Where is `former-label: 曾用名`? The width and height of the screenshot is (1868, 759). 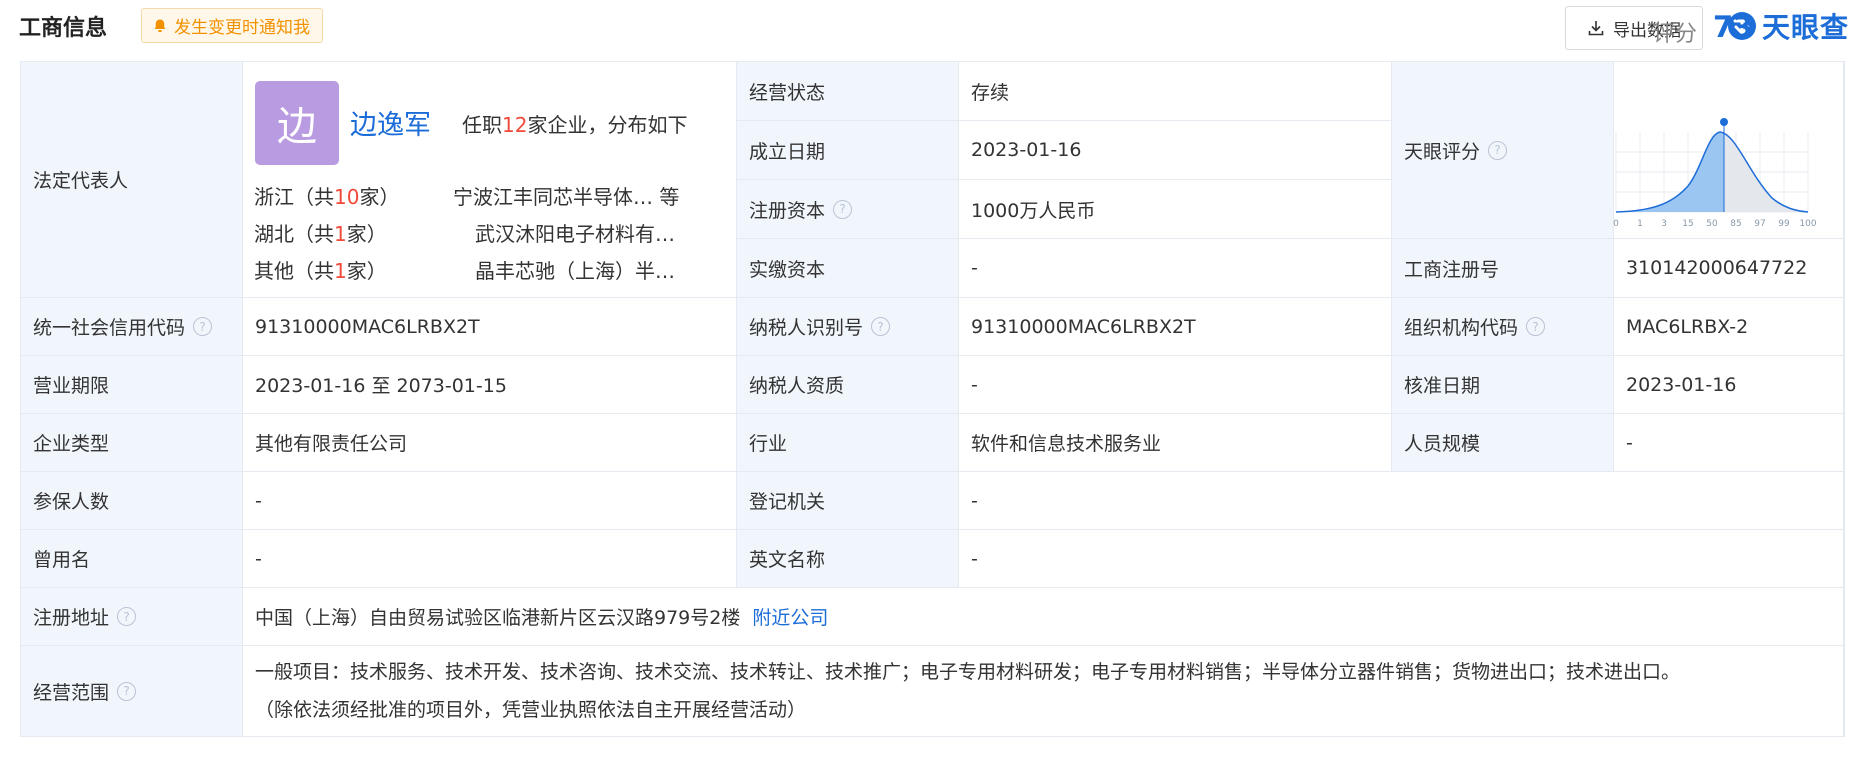 former-label: 曾用名 is located at coordinates (62, 560).